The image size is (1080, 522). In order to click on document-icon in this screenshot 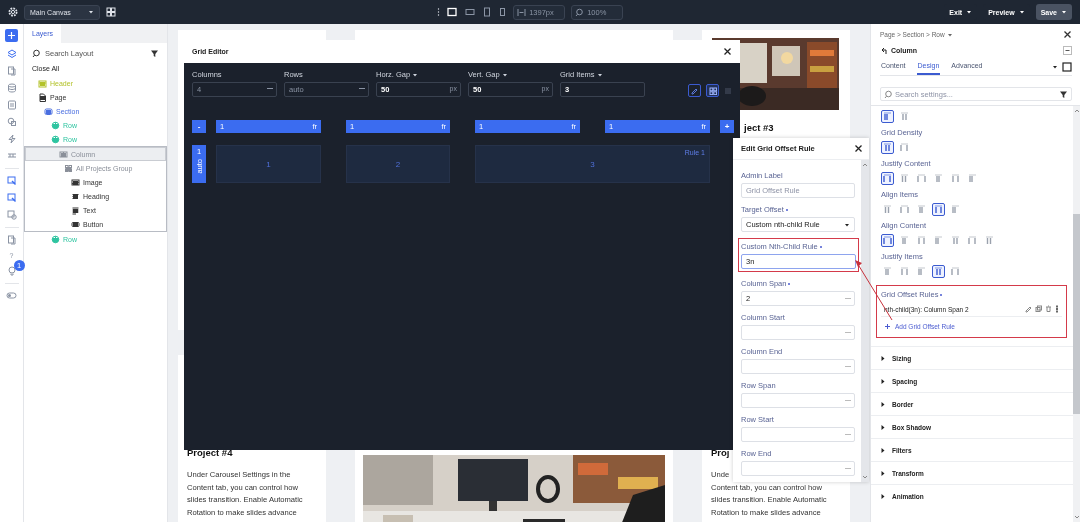, I will do `click(11, 105)`.